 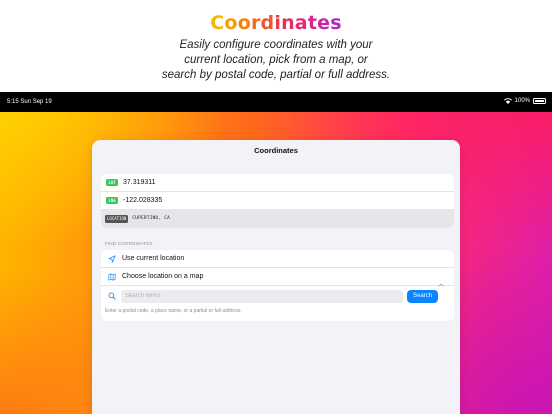 I want to click on lng-tag: LNG, so click(x=112, y=200).